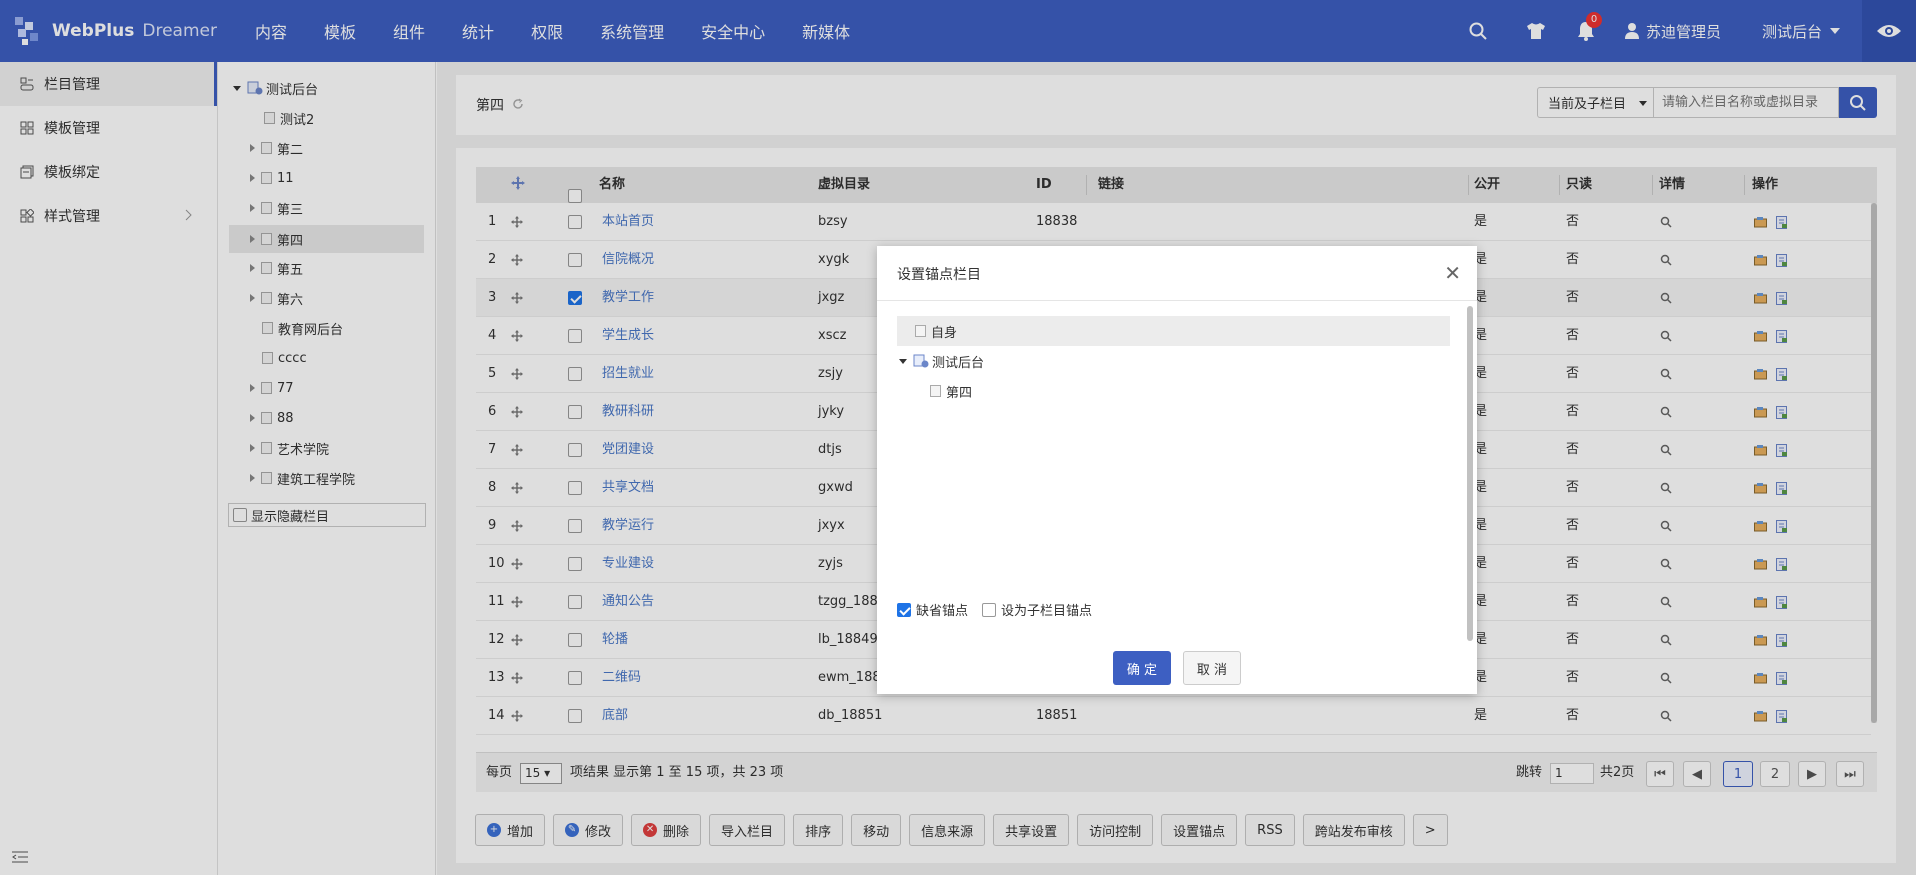 This screenshot has height=875, width=1916. I want to click on expand-icon, so click(903, 361).